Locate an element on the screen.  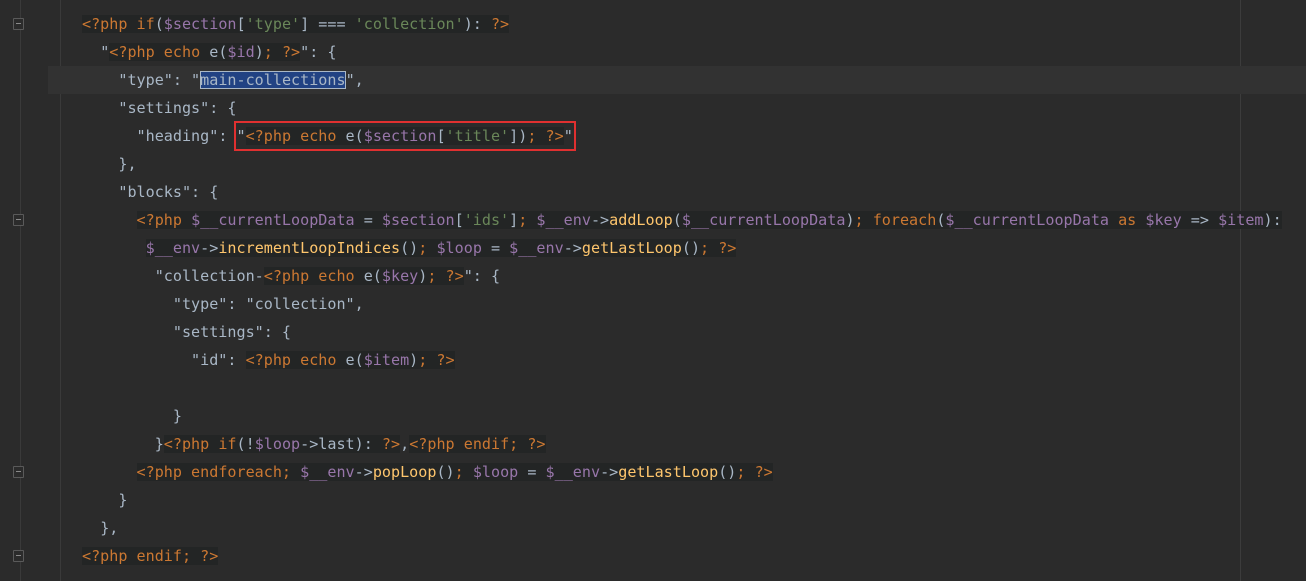
code-line: "<?php echo e($id); ?>": { is located at coordinates (653, 52).